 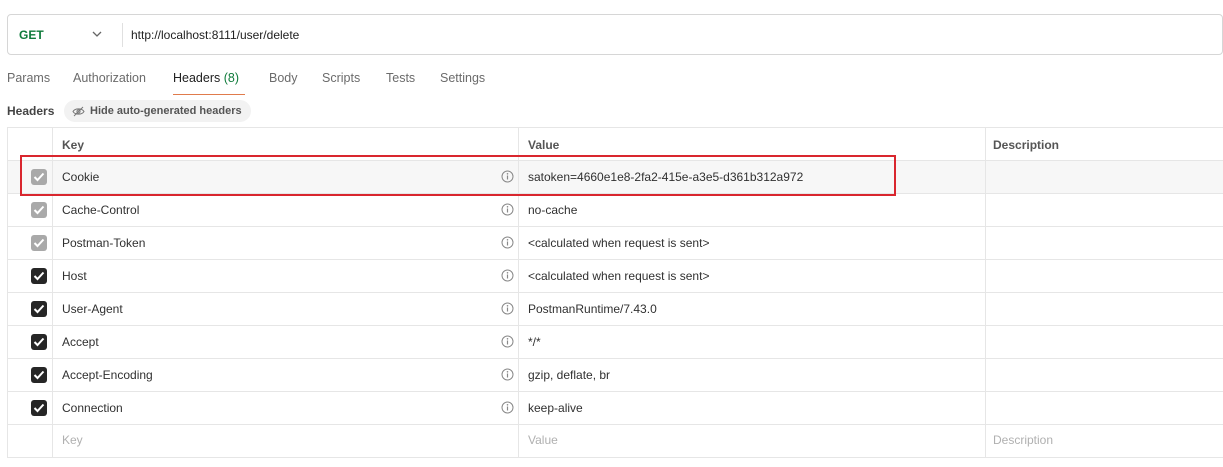 I want to click on header-key: Host, so click(x=74, y=276).